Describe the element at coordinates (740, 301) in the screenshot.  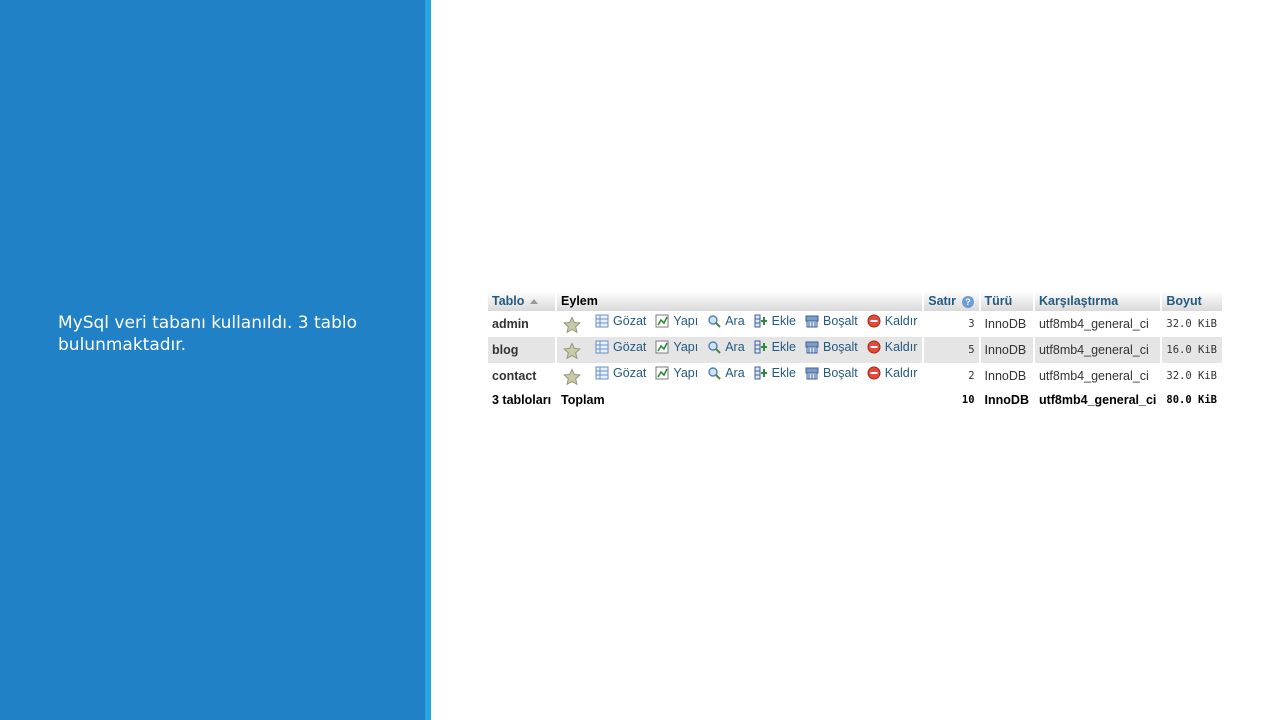
I see `header-eylem: Eylem` at that location.